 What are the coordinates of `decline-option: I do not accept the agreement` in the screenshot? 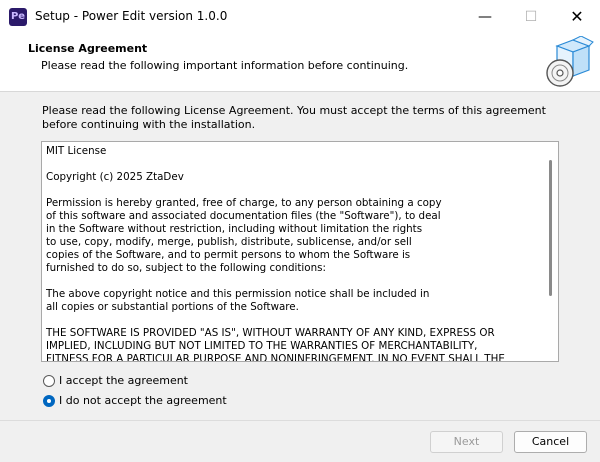 It's located at (135, 400).